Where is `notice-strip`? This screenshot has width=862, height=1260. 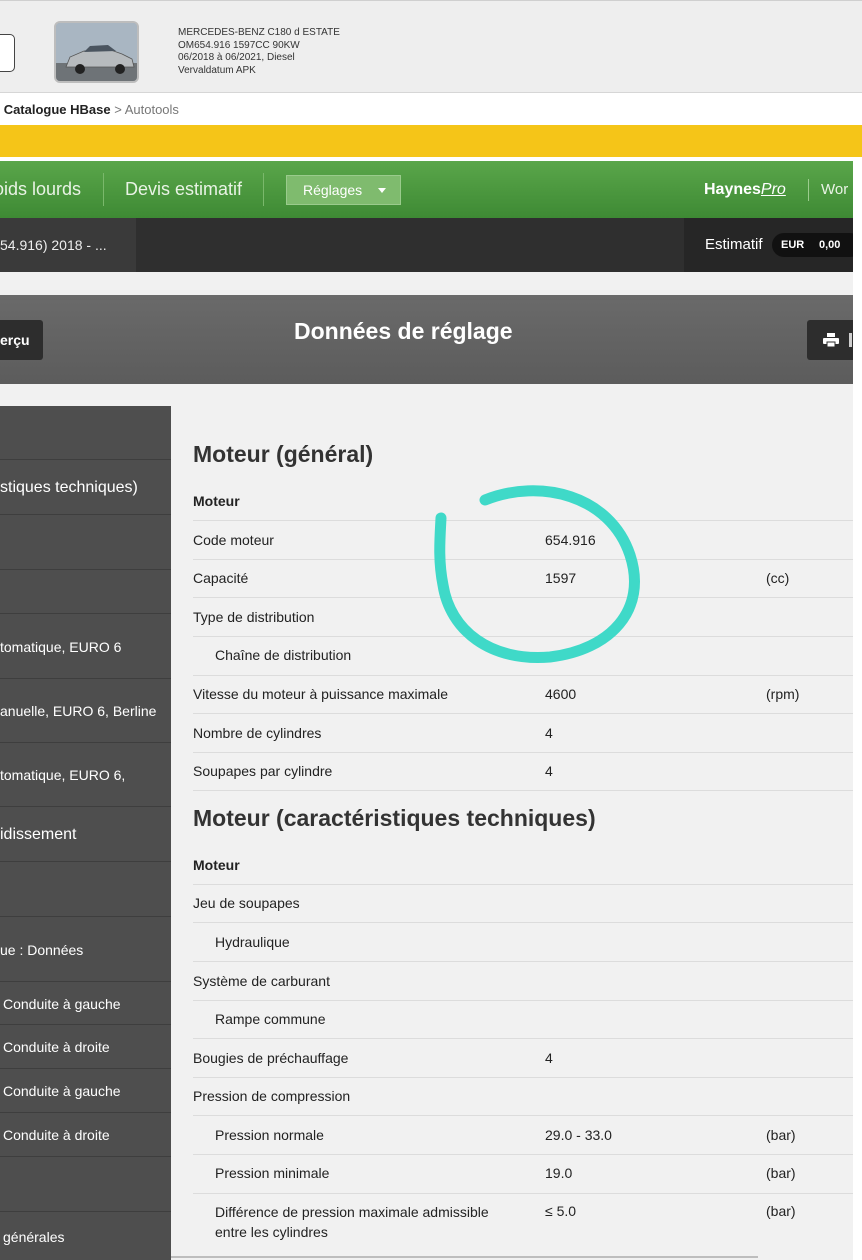 notice-strip is located at coordinates (431, 141).